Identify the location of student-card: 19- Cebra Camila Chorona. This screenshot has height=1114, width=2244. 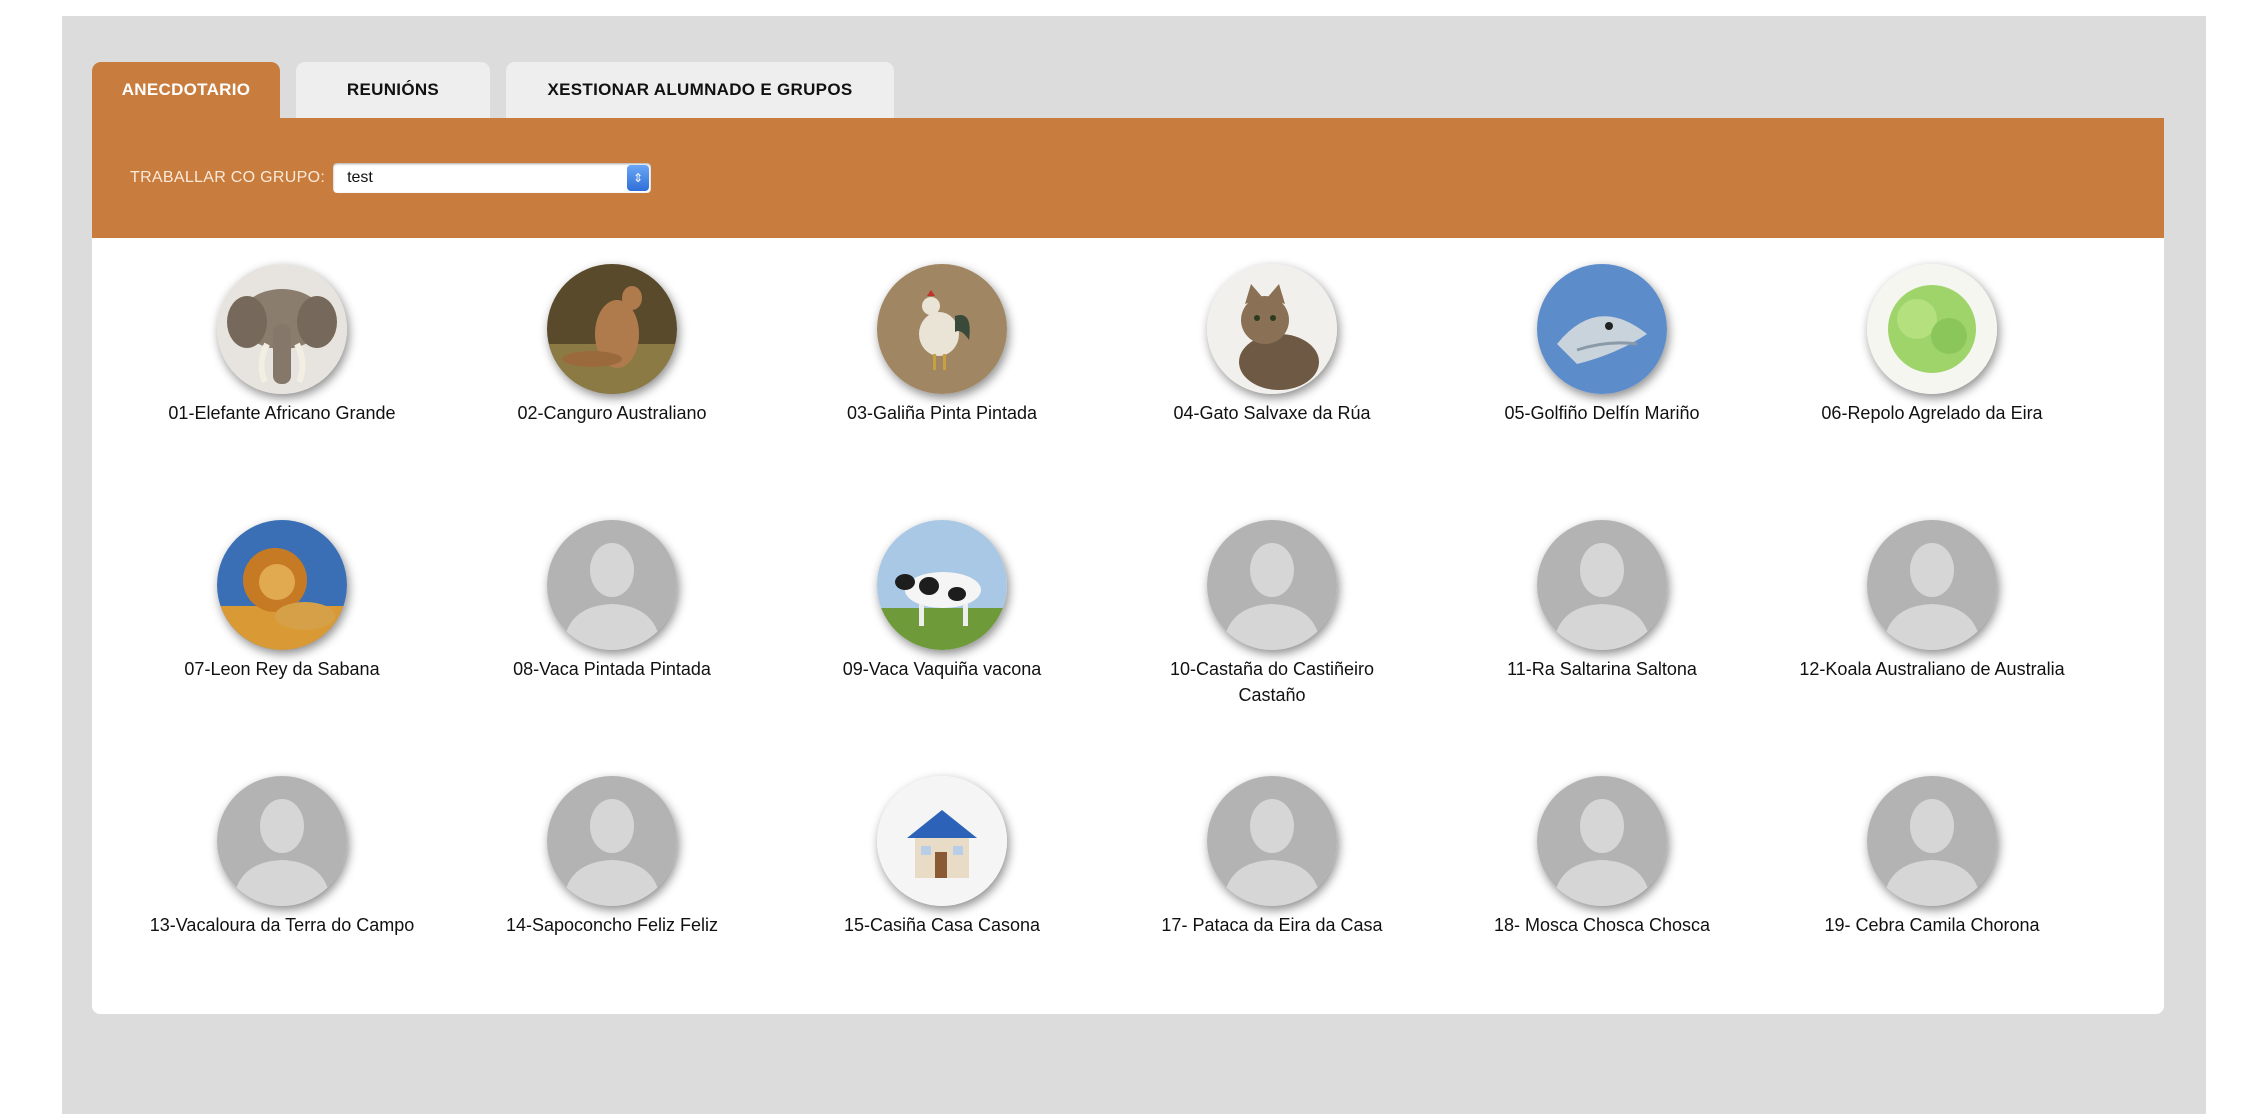
(1932, 904).